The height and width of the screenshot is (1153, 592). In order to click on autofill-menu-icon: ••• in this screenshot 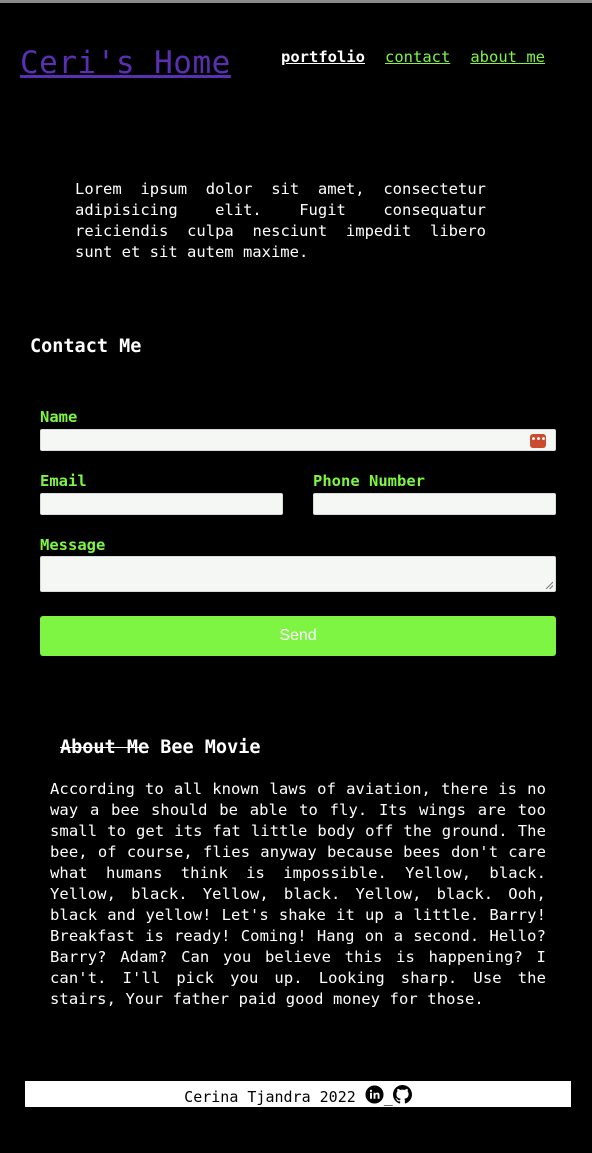, I will do `click(538, 441)`.